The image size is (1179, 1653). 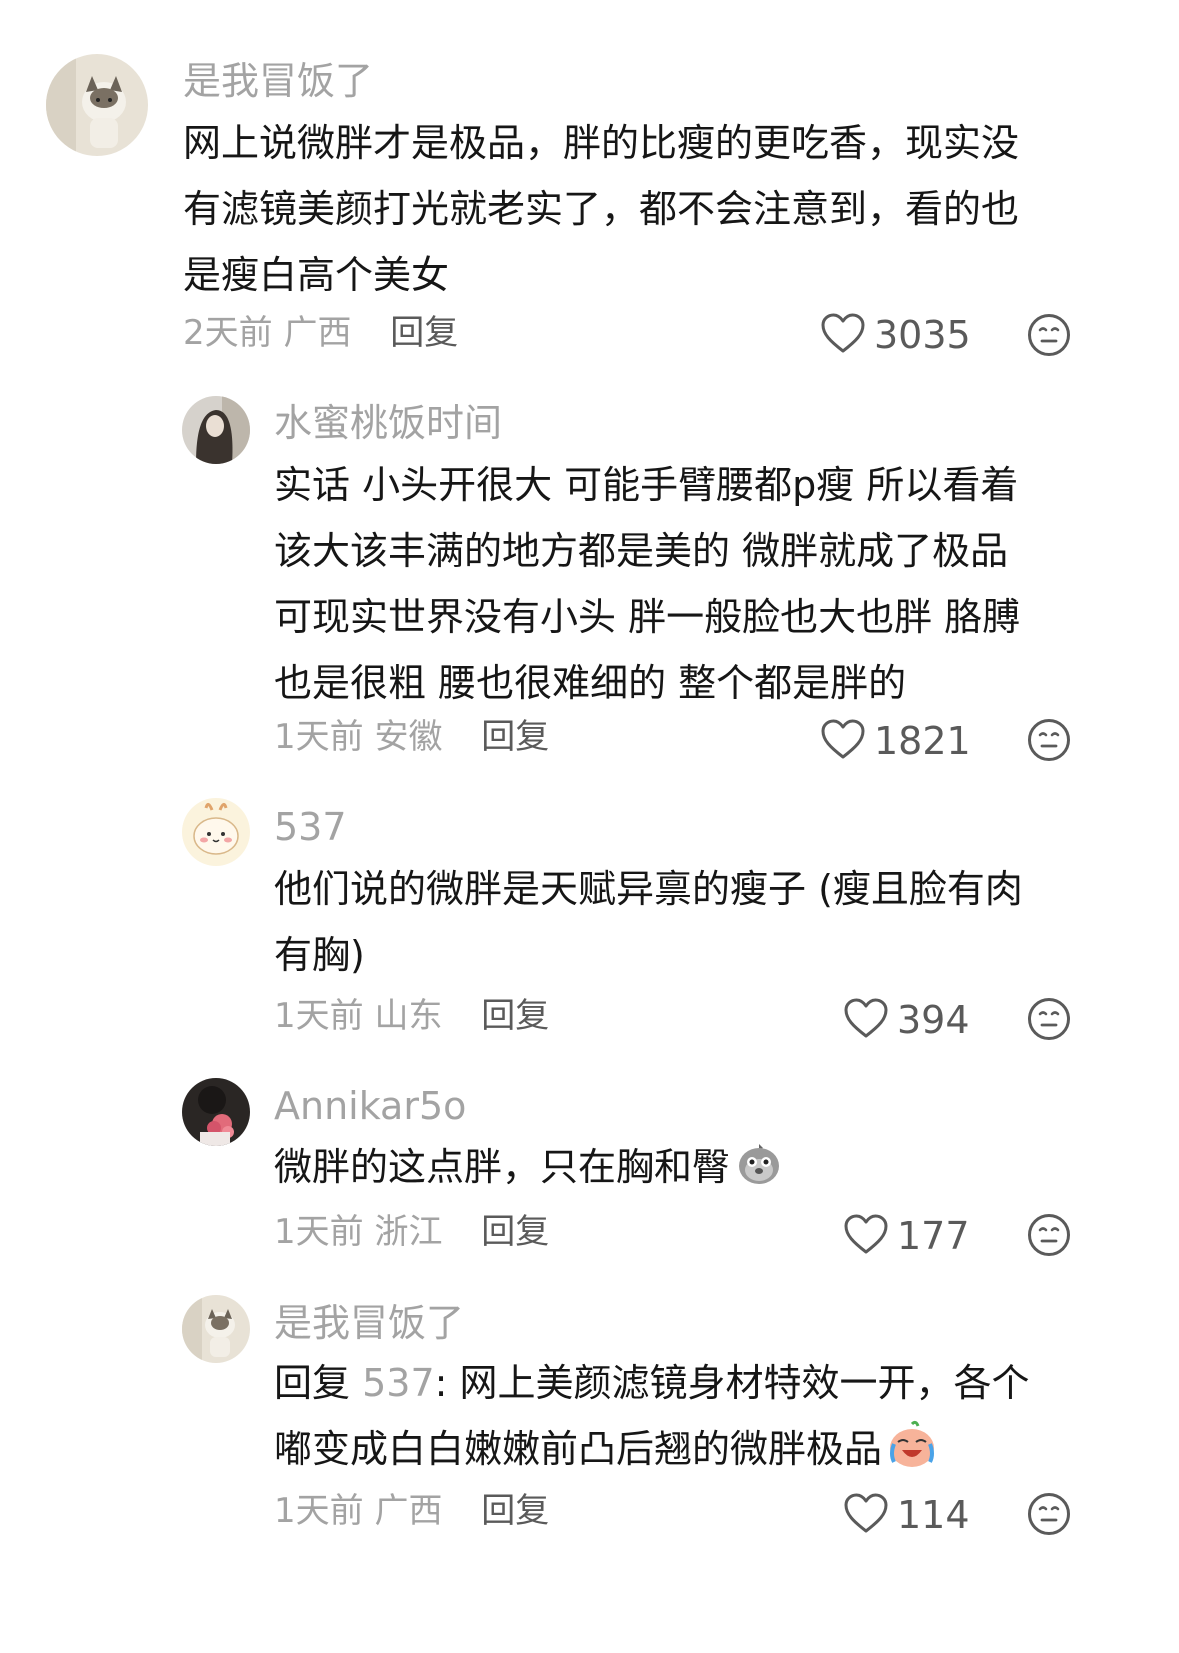 I want to click on comment-text: 回复 537: 网上美颜滤镜身材特效一开，各个 嘟变成白白嫩嫩前凸后翘的微胖极品, so click(x=652, y=1420).